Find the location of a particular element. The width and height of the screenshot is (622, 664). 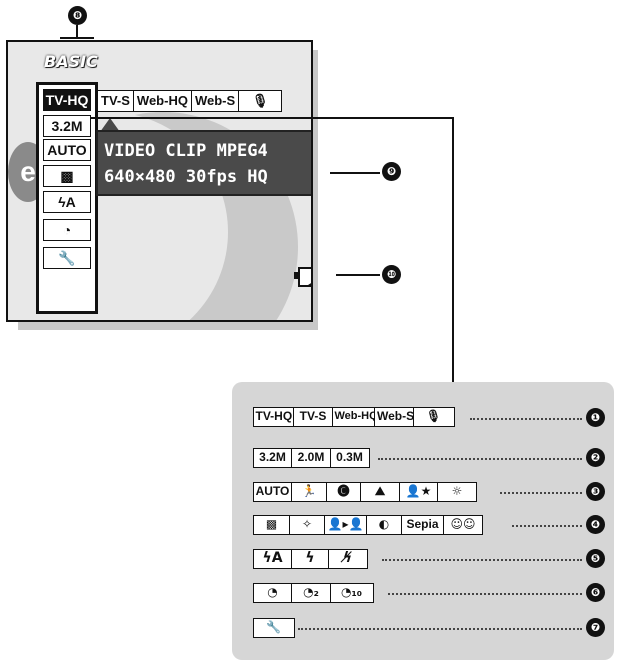

callout-5: ❺ is located at coordinates (595, 558).